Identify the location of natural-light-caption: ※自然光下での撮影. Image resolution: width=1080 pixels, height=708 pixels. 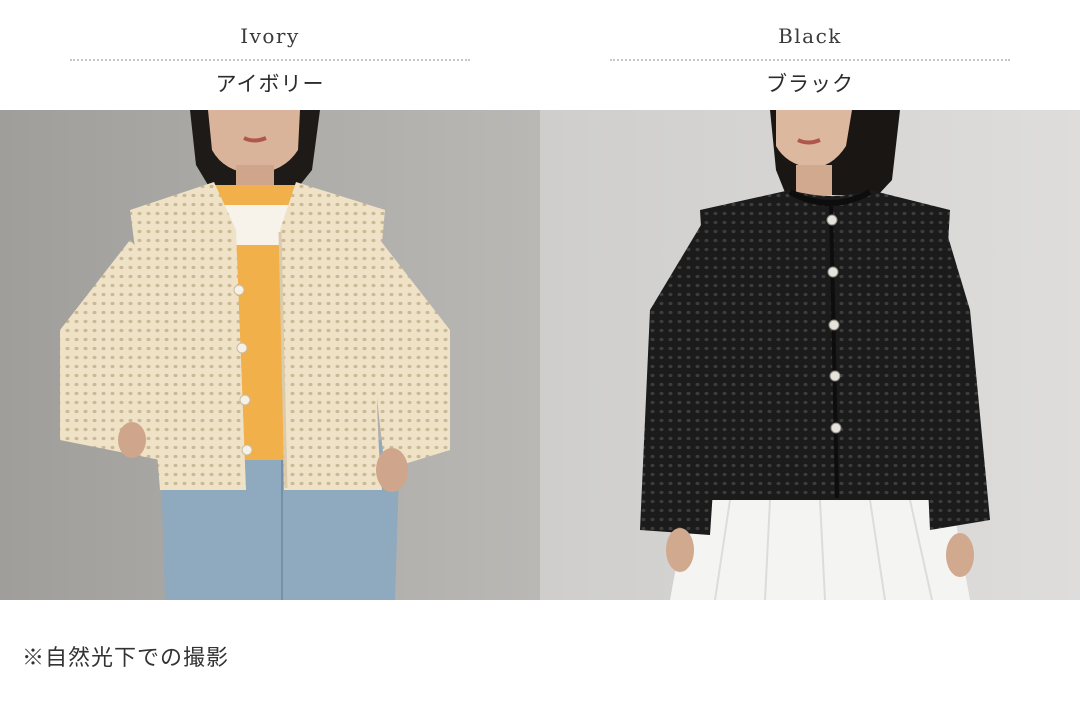
(126, 658).